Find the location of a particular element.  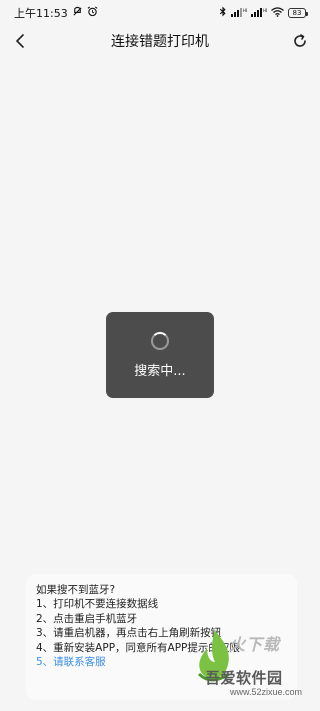

back-button is located at coordinates (20, 41).